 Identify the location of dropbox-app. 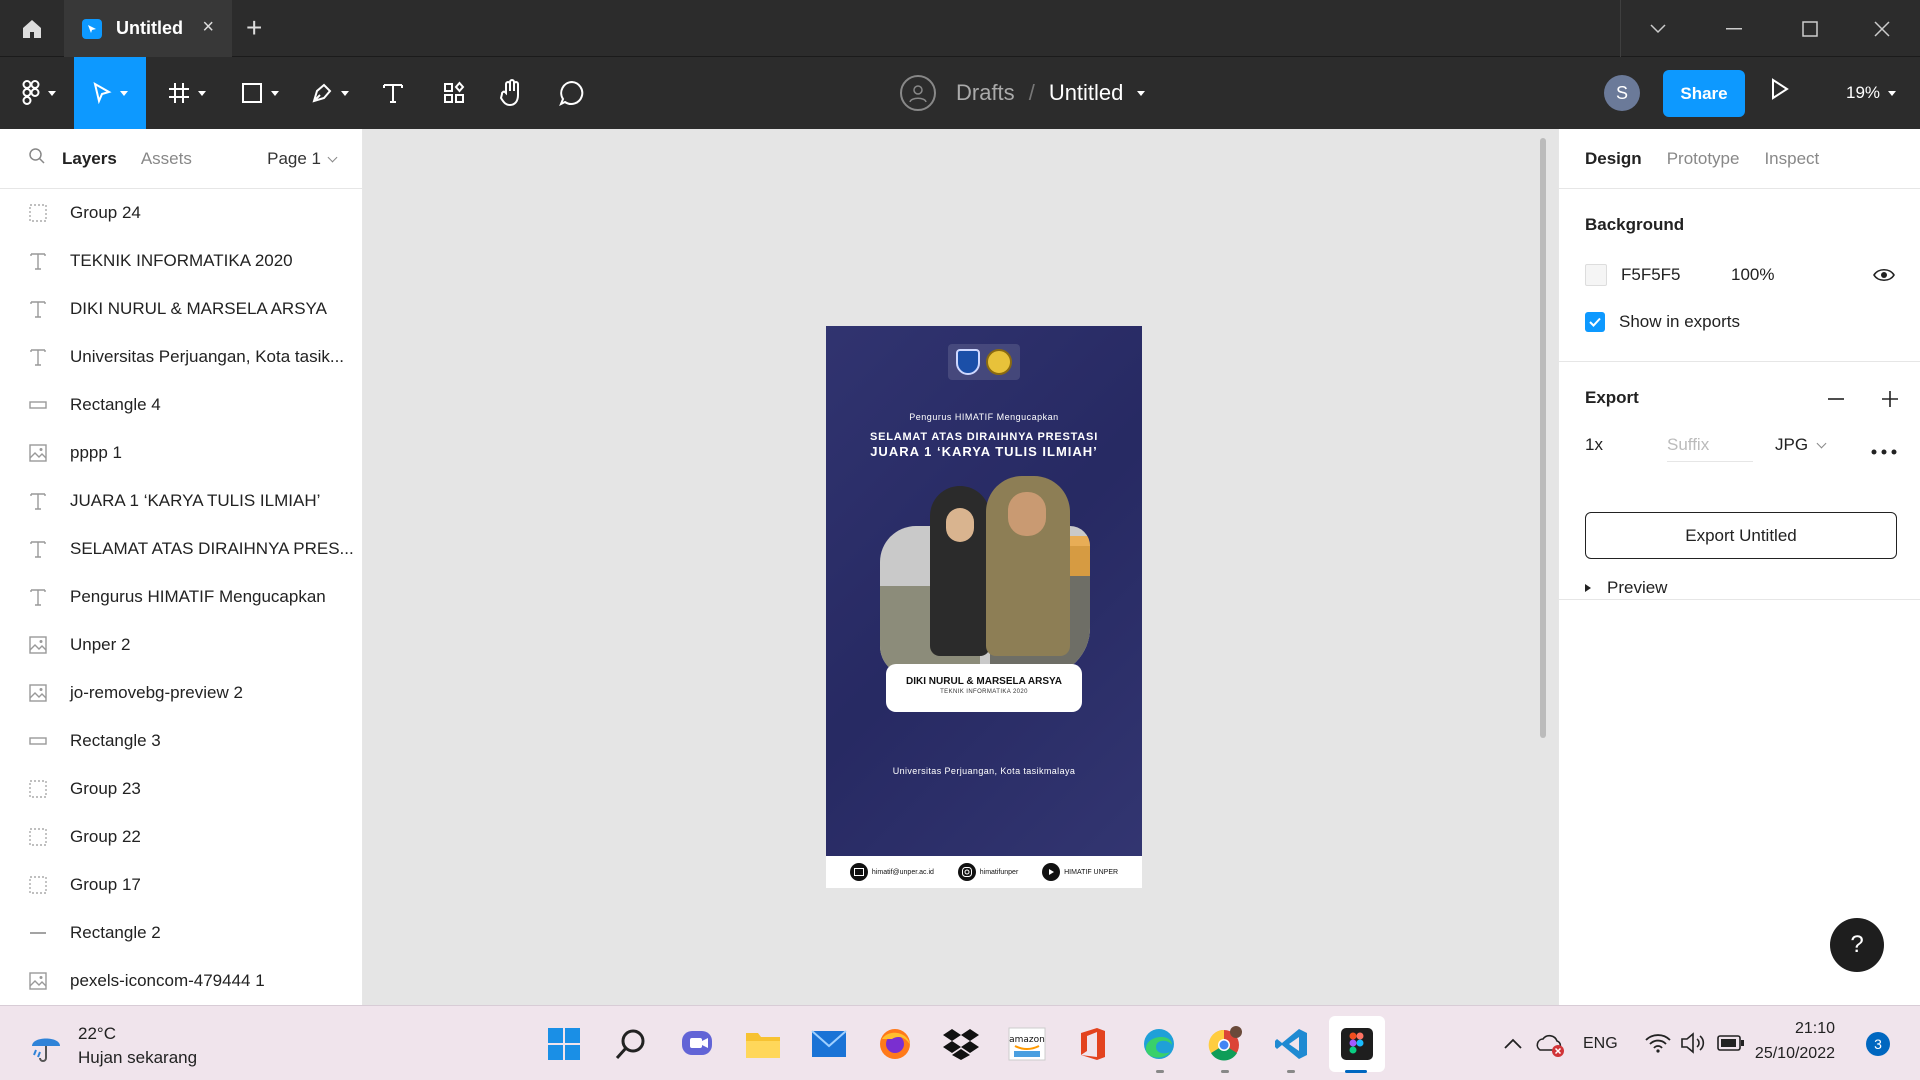
(961, 1044).